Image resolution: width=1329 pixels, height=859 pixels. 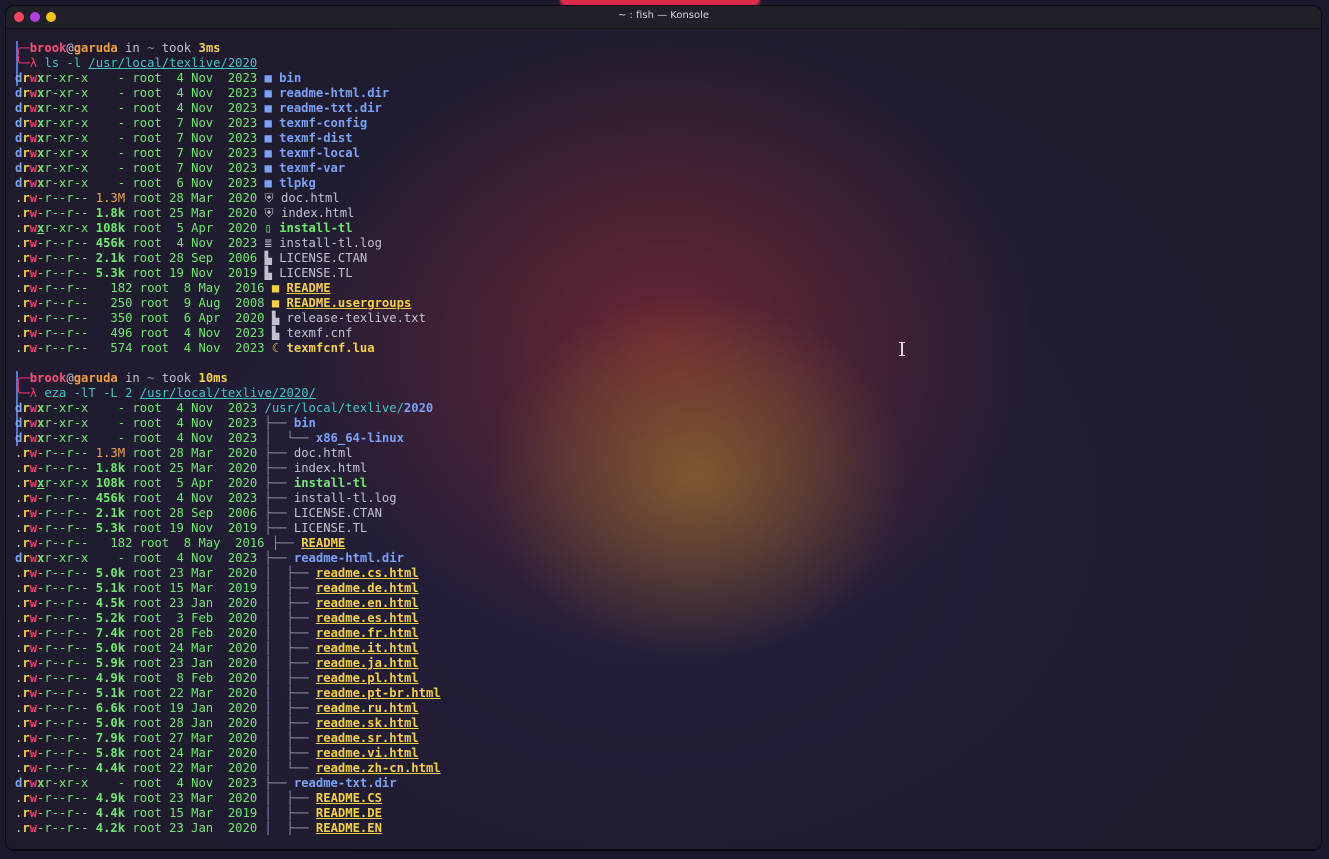 What do you see at coordinates (136, 63) in the screenshot?
I see `terminal-line: ╰─λ ls -l /usr/local/texlive/2020` at bounding box center [136, 63].